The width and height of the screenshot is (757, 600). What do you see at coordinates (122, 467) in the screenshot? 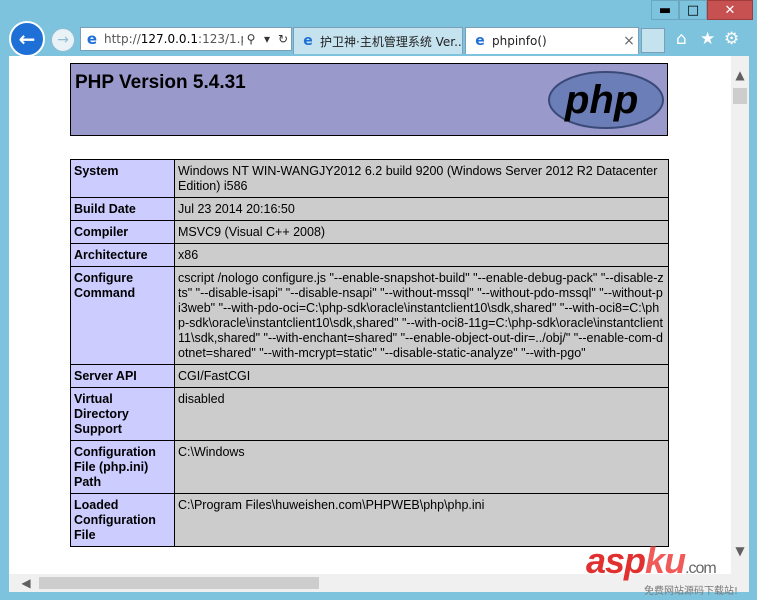
I see `info-key: Configuration File (php.ini) Path` at bounding box center [122, 467].